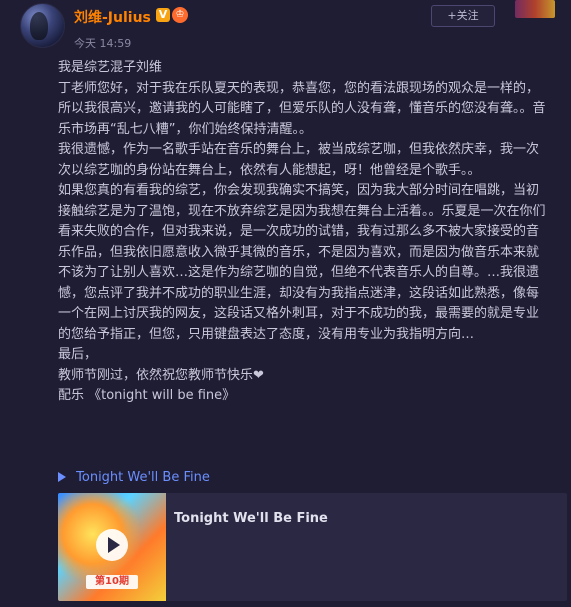 The height and width of the screenshot is (607, 571). What do you see at coordinates (62, 477) in the screenshot?
I see `play-icon` at bounding box center [62, 477].